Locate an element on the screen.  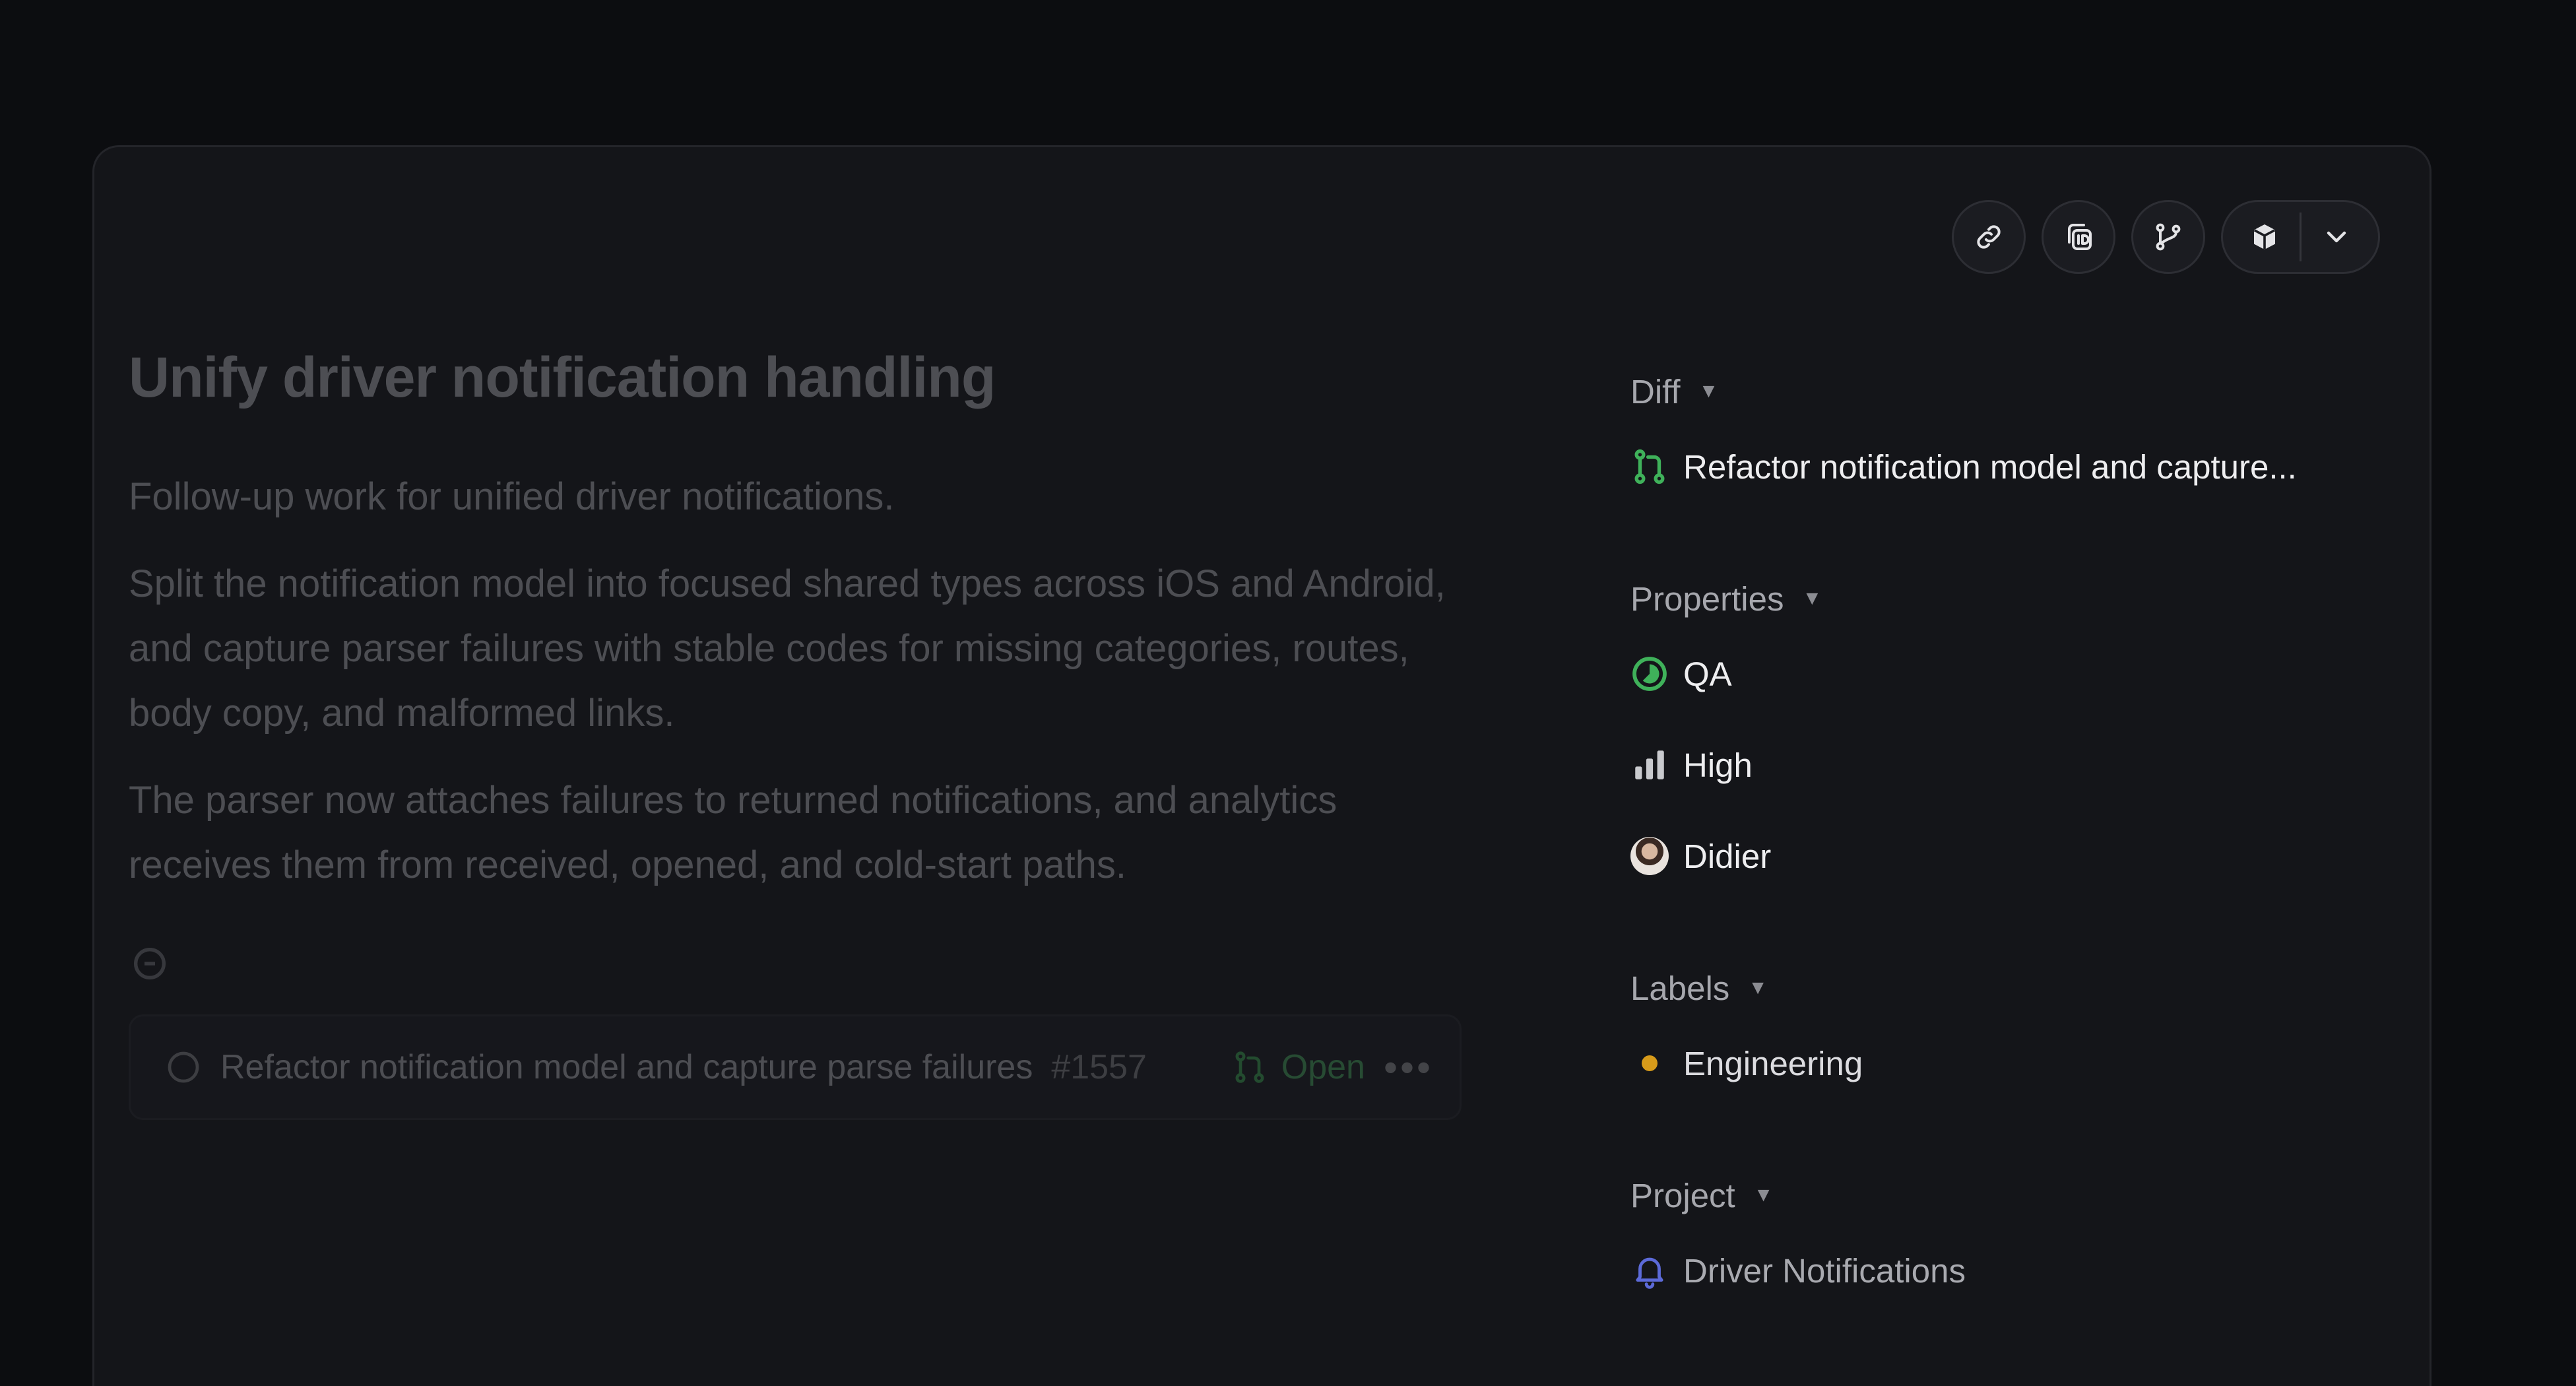
label-color-dot is located at coordinates (1650, 1063).